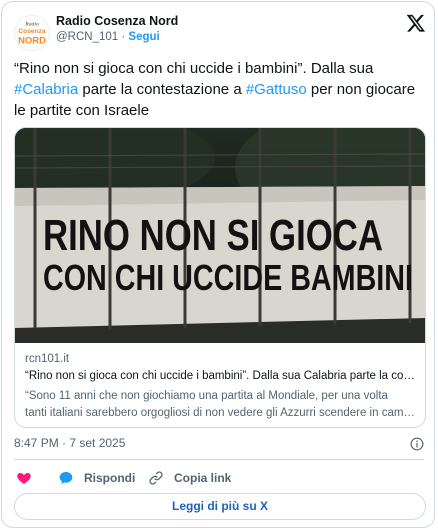  I want to click on account-name: Radio Cosenza Nord, so click(117, 21).